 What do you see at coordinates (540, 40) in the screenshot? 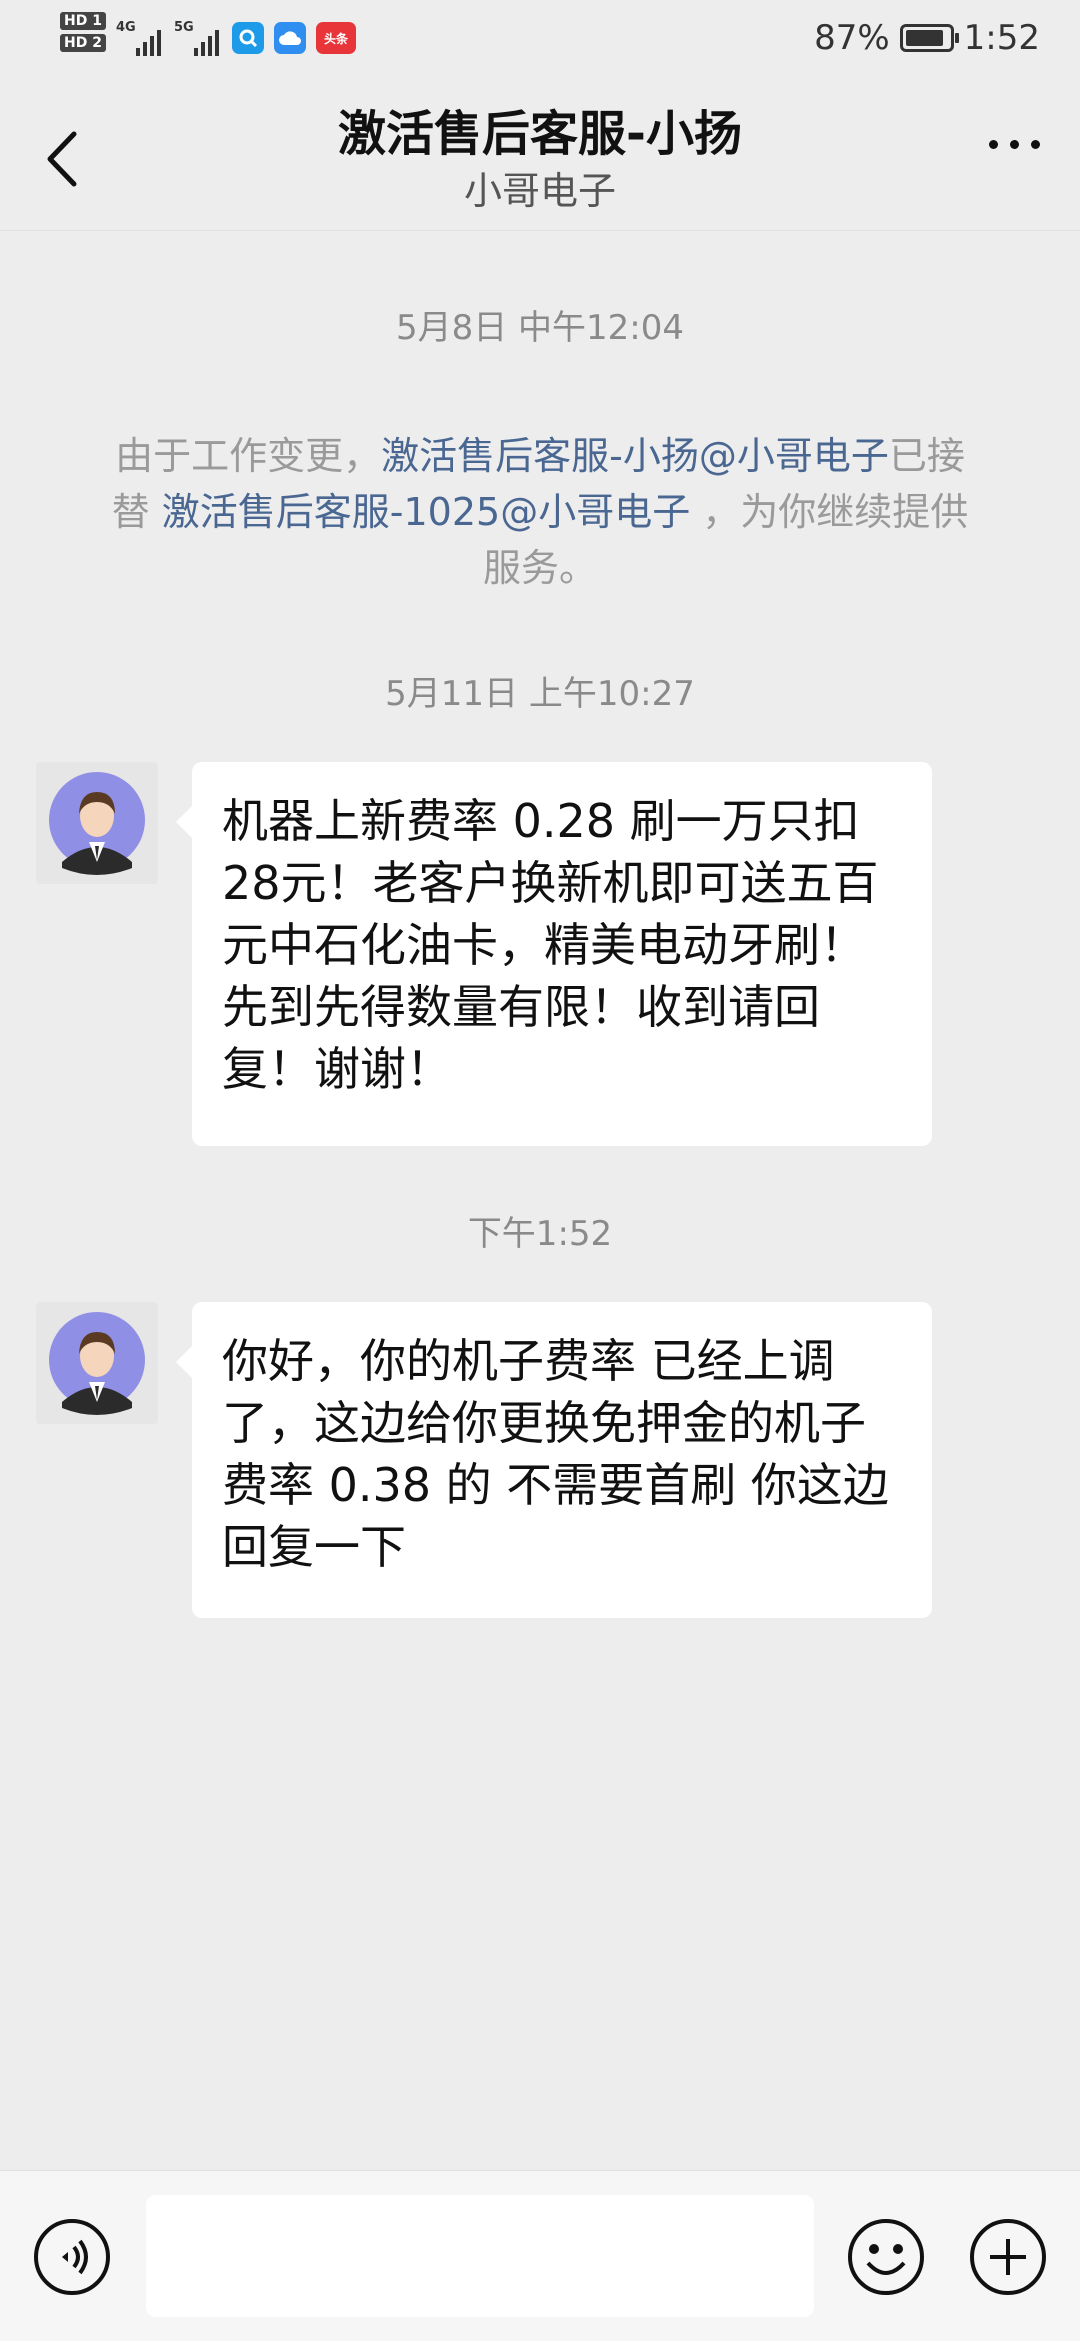
I see `status-bar: HD 1 HD 2 4G 5G 头条 87% 1:52` at bounding box center [540, 40].